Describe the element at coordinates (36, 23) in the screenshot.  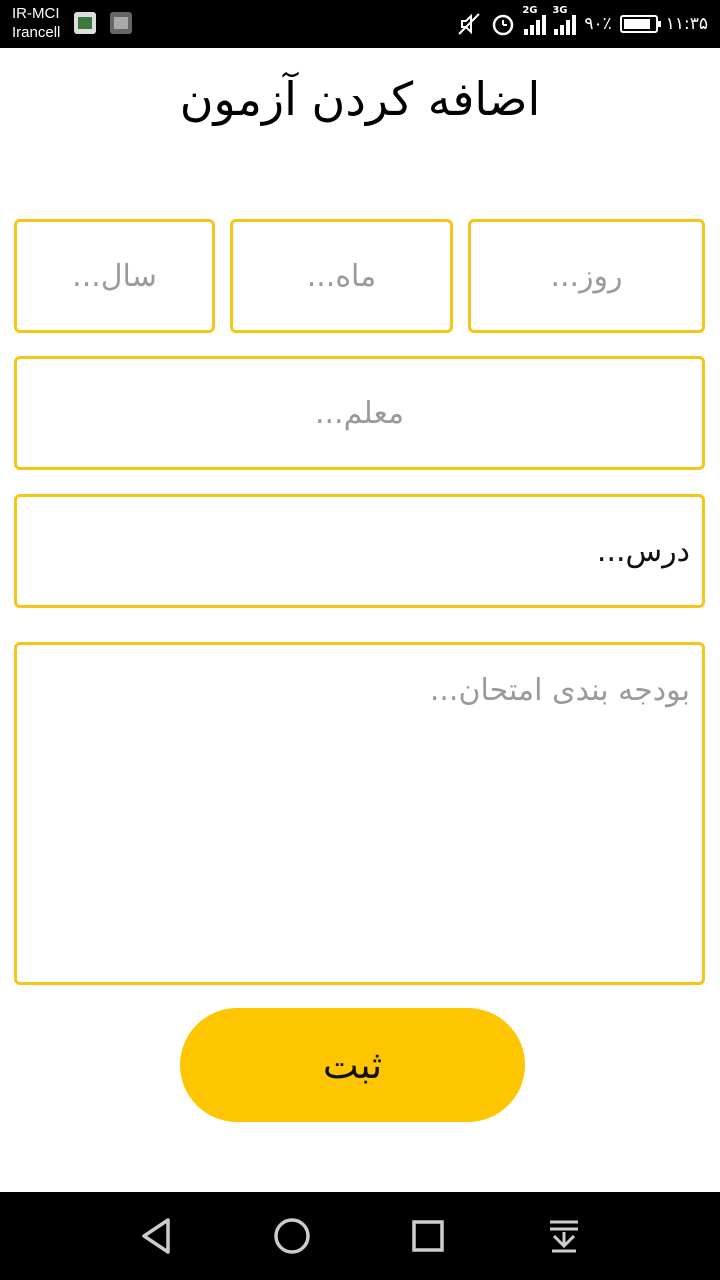
I see `carrier-labels: IR-MCI Irancell` at that location.